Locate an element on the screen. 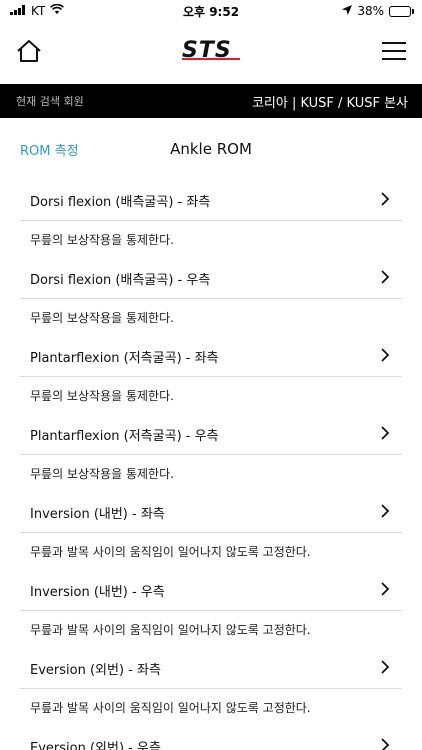 The width and height of the screenshot is (422, 750). list-item-header: Inversion (내번) - 좌측 is located at coordinates (211, 512).